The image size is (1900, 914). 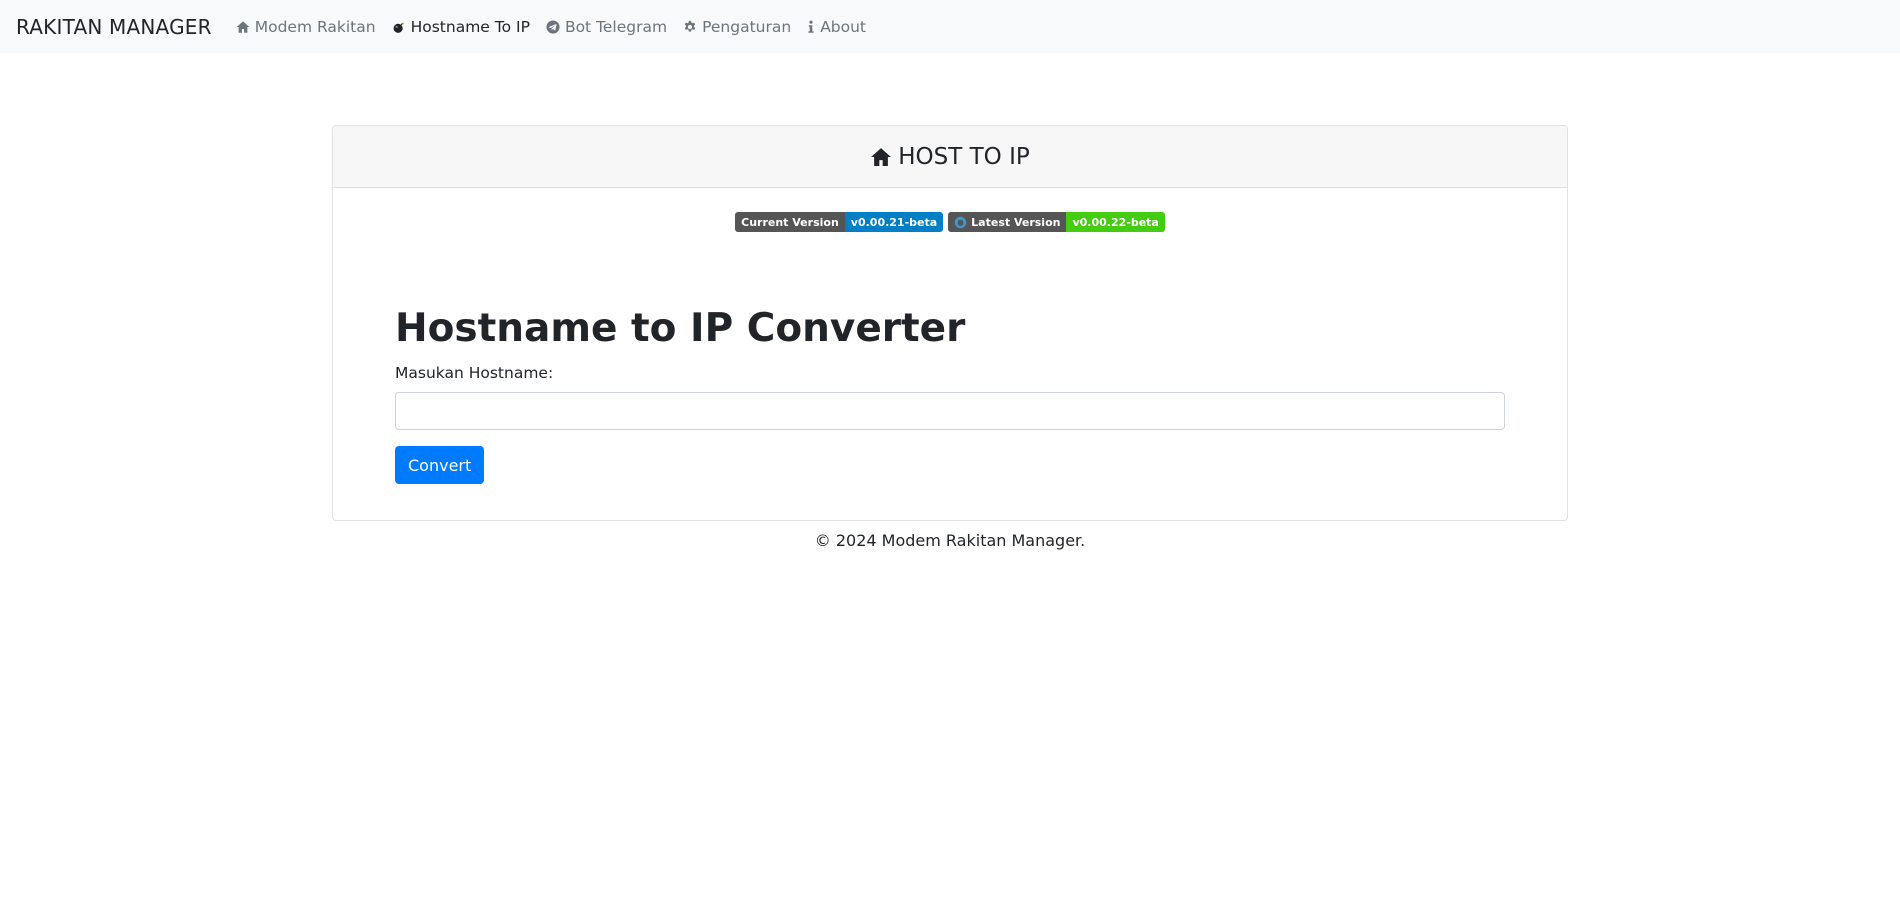 What do you see at coordinates (950, 411) in the screenshot?
I see `hostname-input` at bounding box center [950, 411].